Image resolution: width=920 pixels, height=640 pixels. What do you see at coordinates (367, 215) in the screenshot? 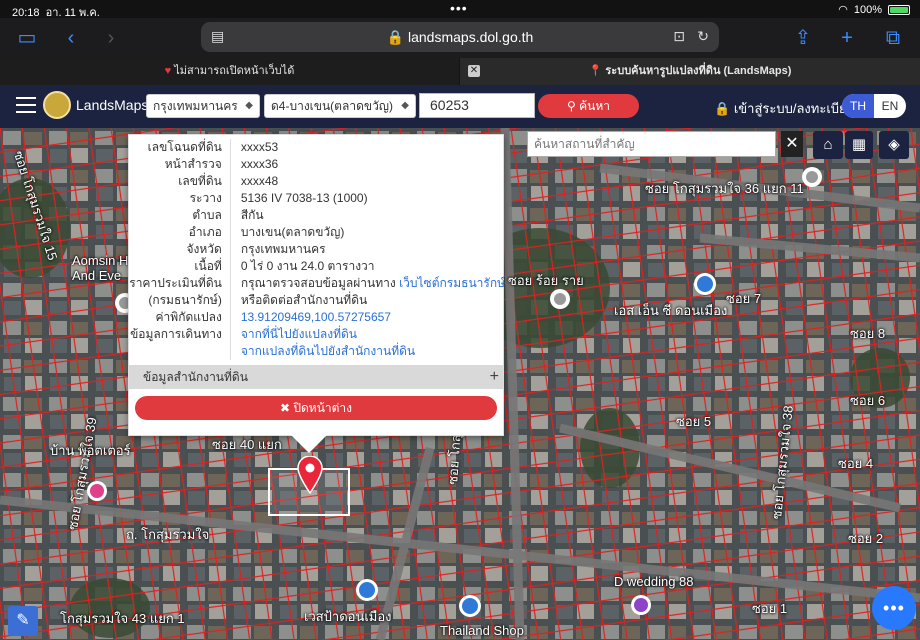
I see `info-value: สีกัน` at bounding box center [367, 215].